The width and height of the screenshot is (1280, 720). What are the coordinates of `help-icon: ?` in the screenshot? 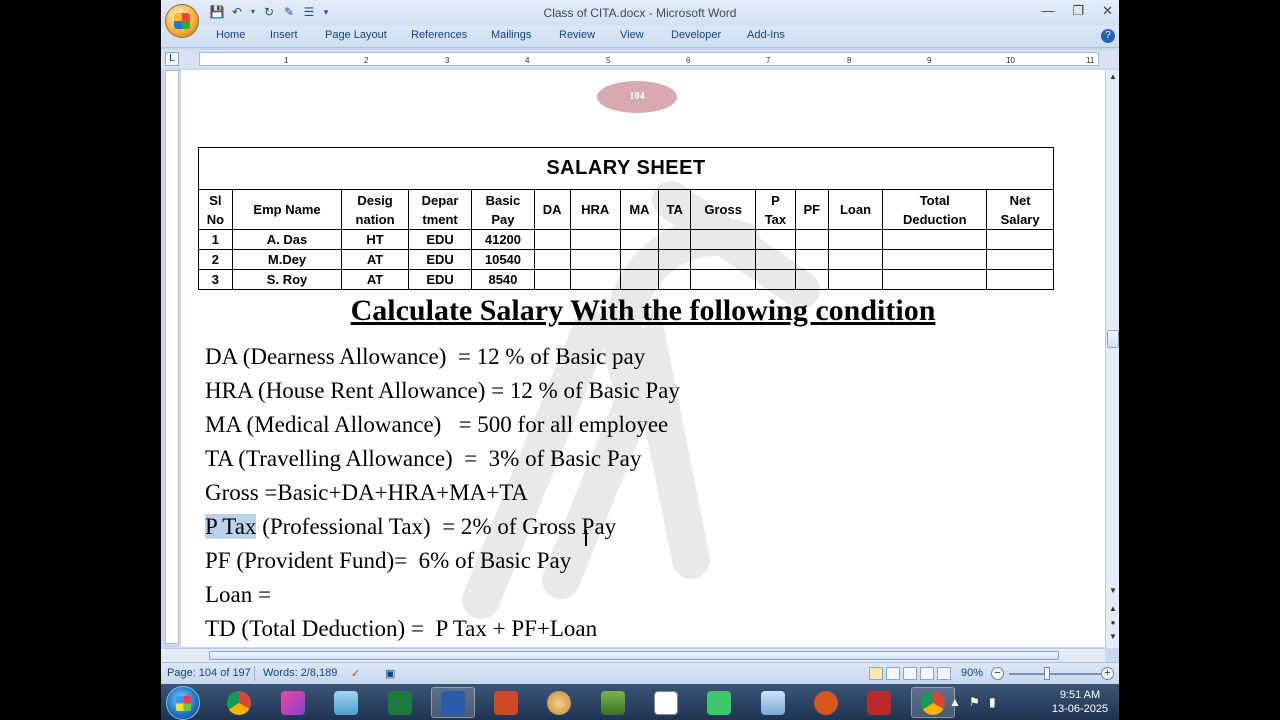 It's located at (1108, 36).